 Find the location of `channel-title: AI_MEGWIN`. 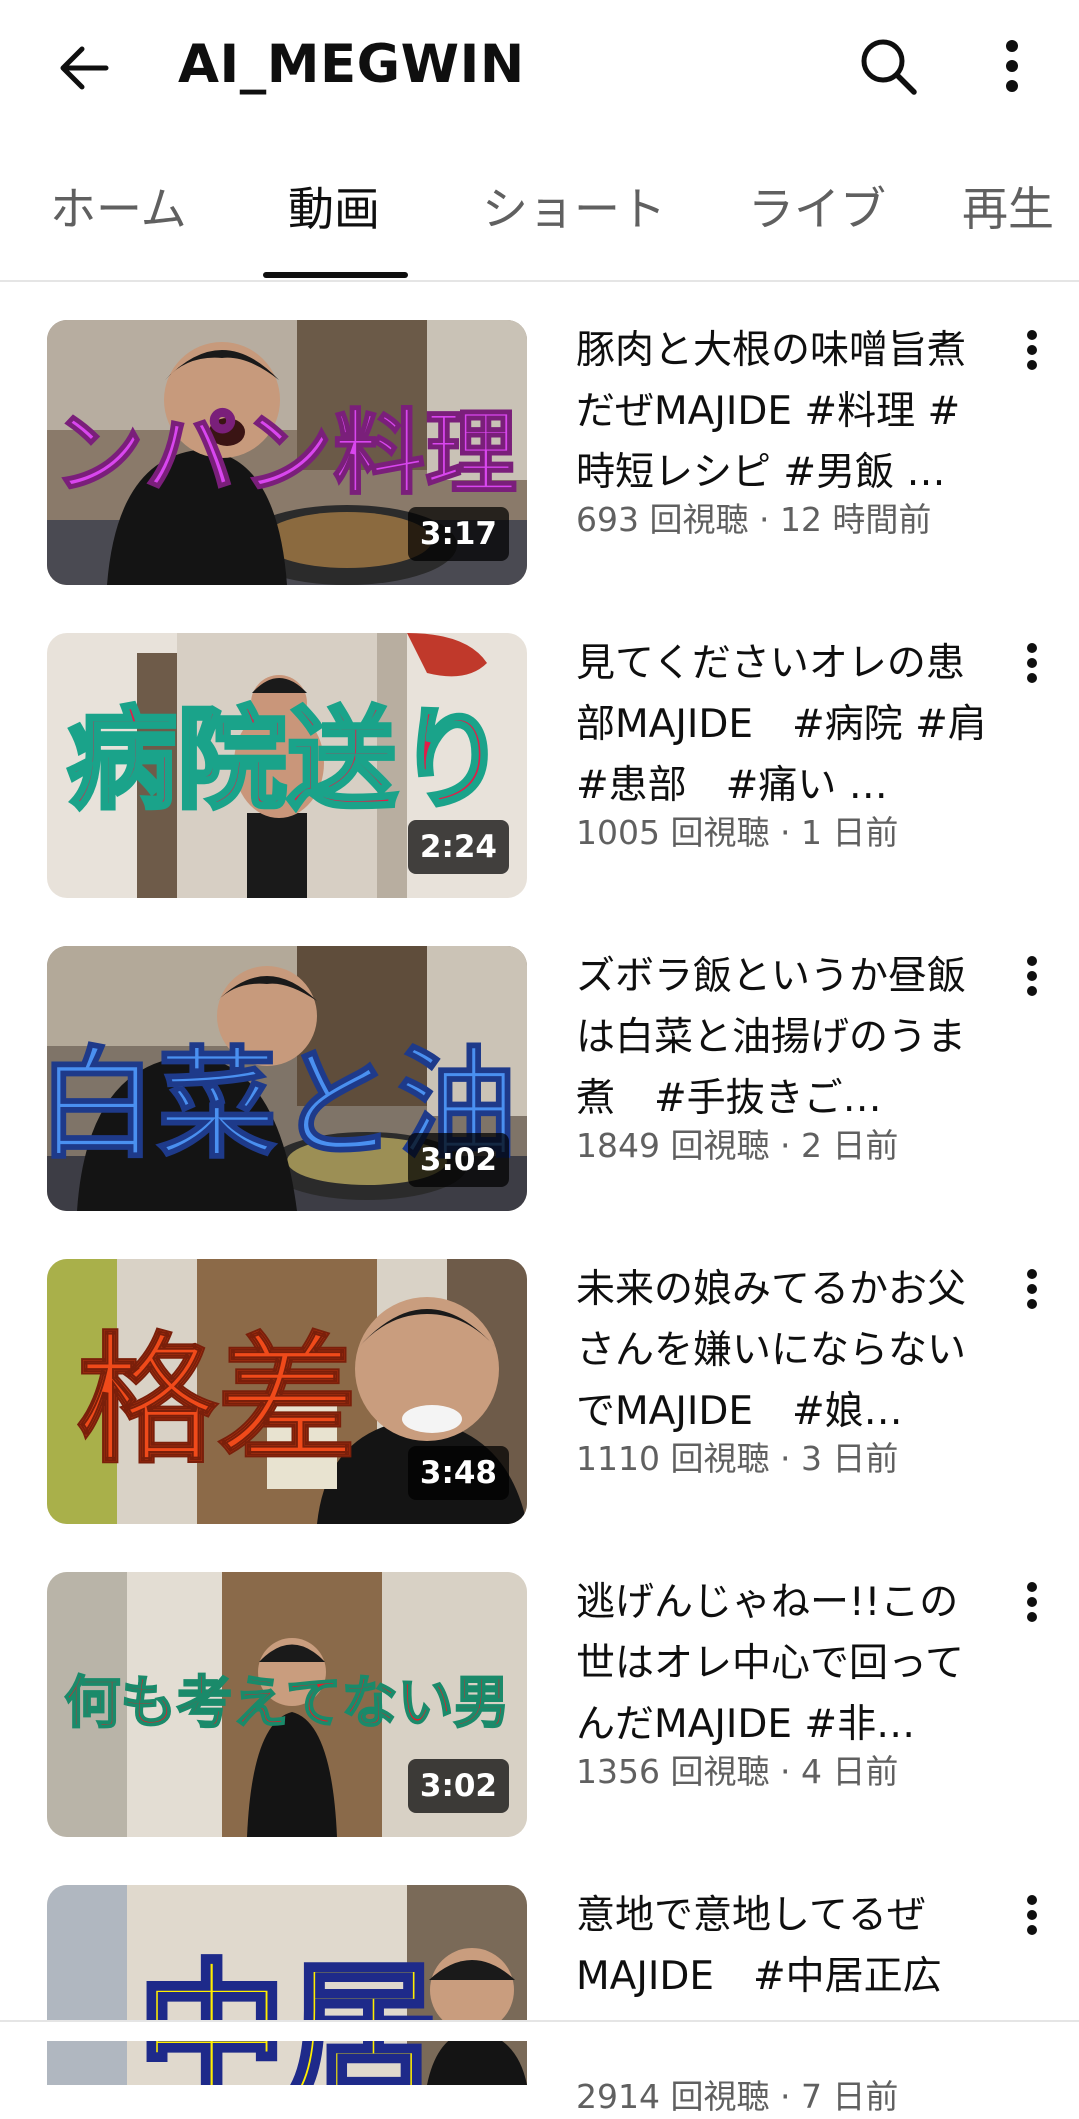

channel-title: AI_MEGWIN is located at coordinates (351, 64).